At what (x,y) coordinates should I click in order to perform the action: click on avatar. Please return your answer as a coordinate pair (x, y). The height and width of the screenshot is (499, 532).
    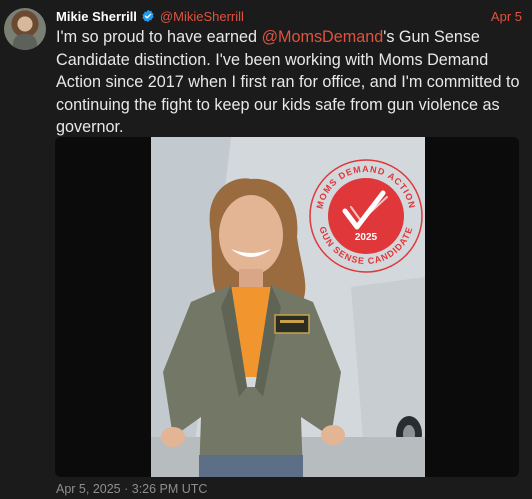
    Looking at the image, I should click on (25, 29).